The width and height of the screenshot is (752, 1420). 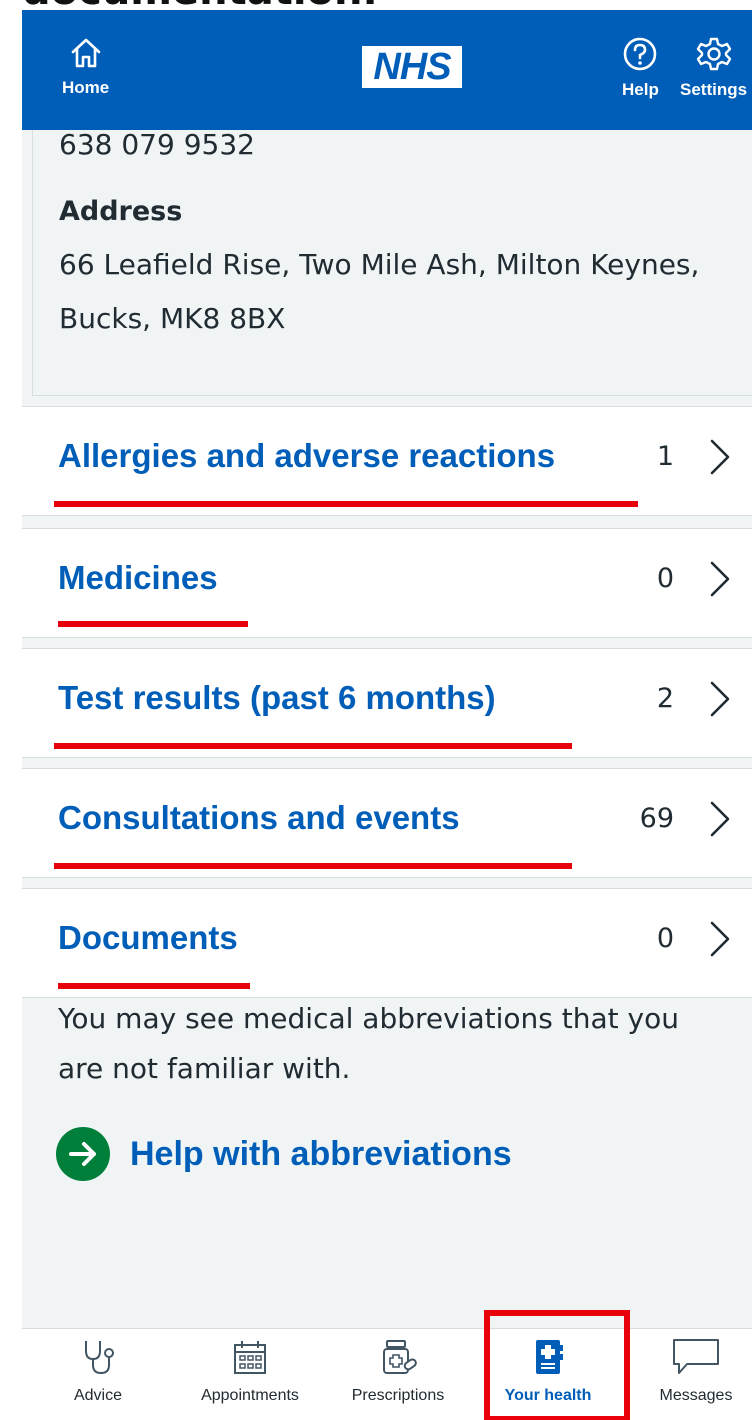 What do you see at coordinates (713, 54) in the screenshot?
I see `gear-icon` at bounding box center [713, 54].